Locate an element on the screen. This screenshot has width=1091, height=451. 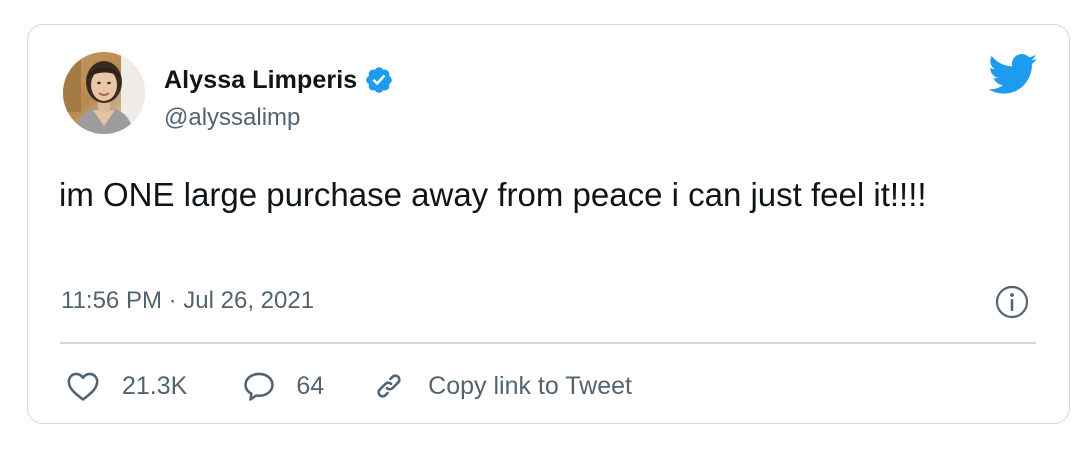
link-icon is located at coordinates (389, 386).